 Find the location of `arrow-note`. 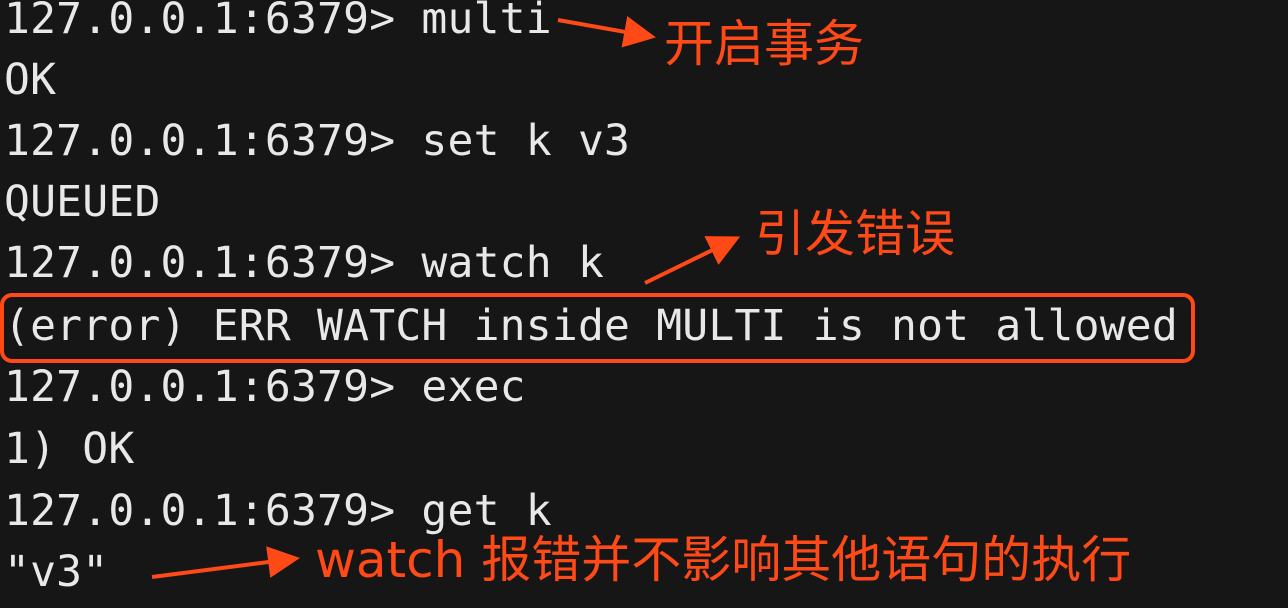

arrow-note is located at coordinates (225, 562).